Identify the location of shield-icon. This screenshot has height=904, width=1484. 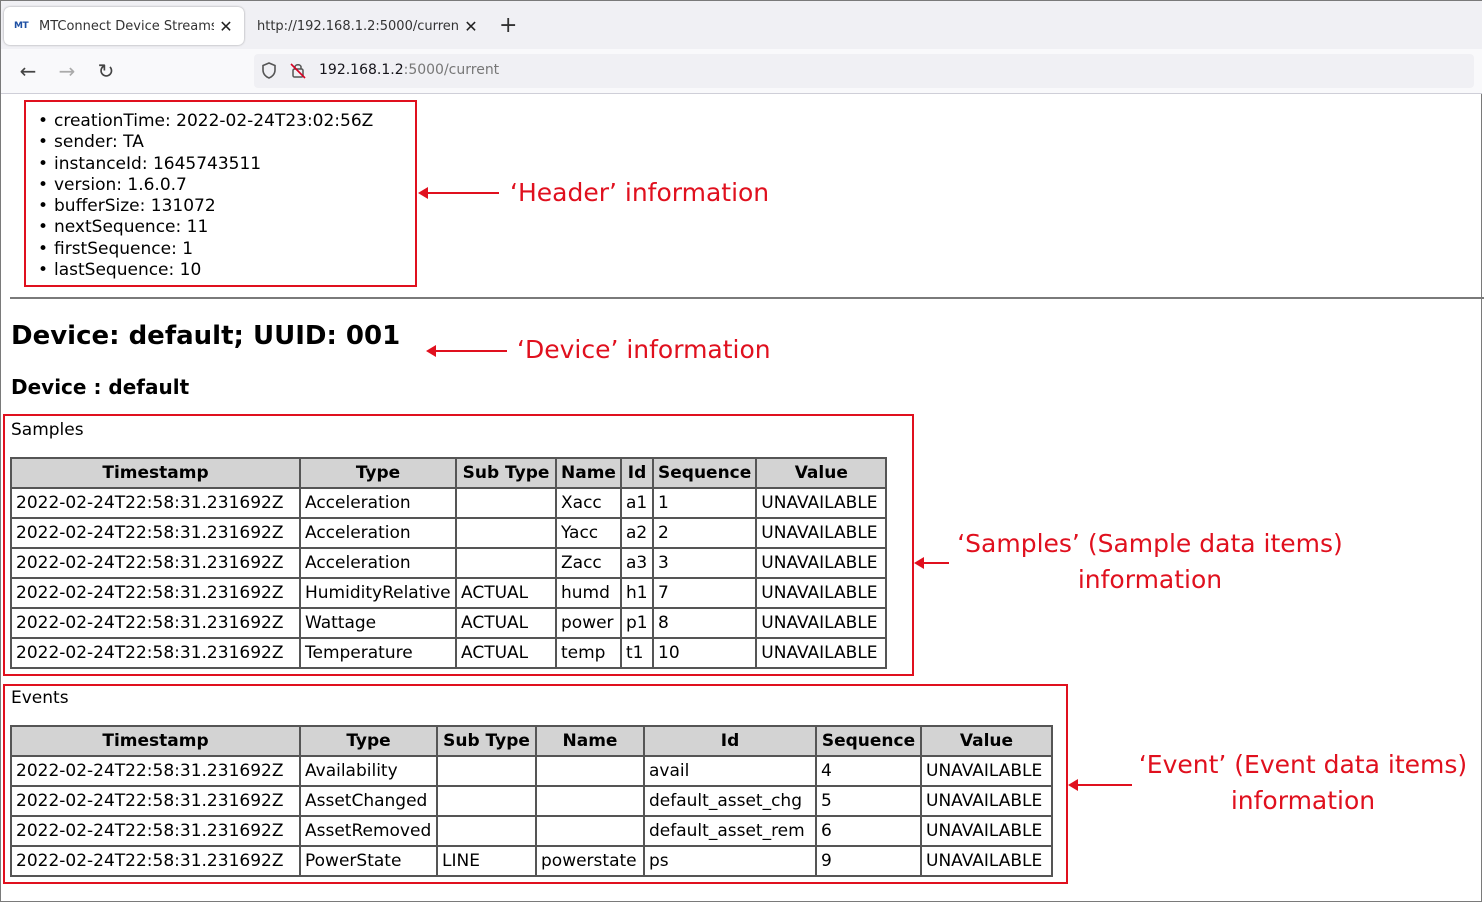
(269, 70).